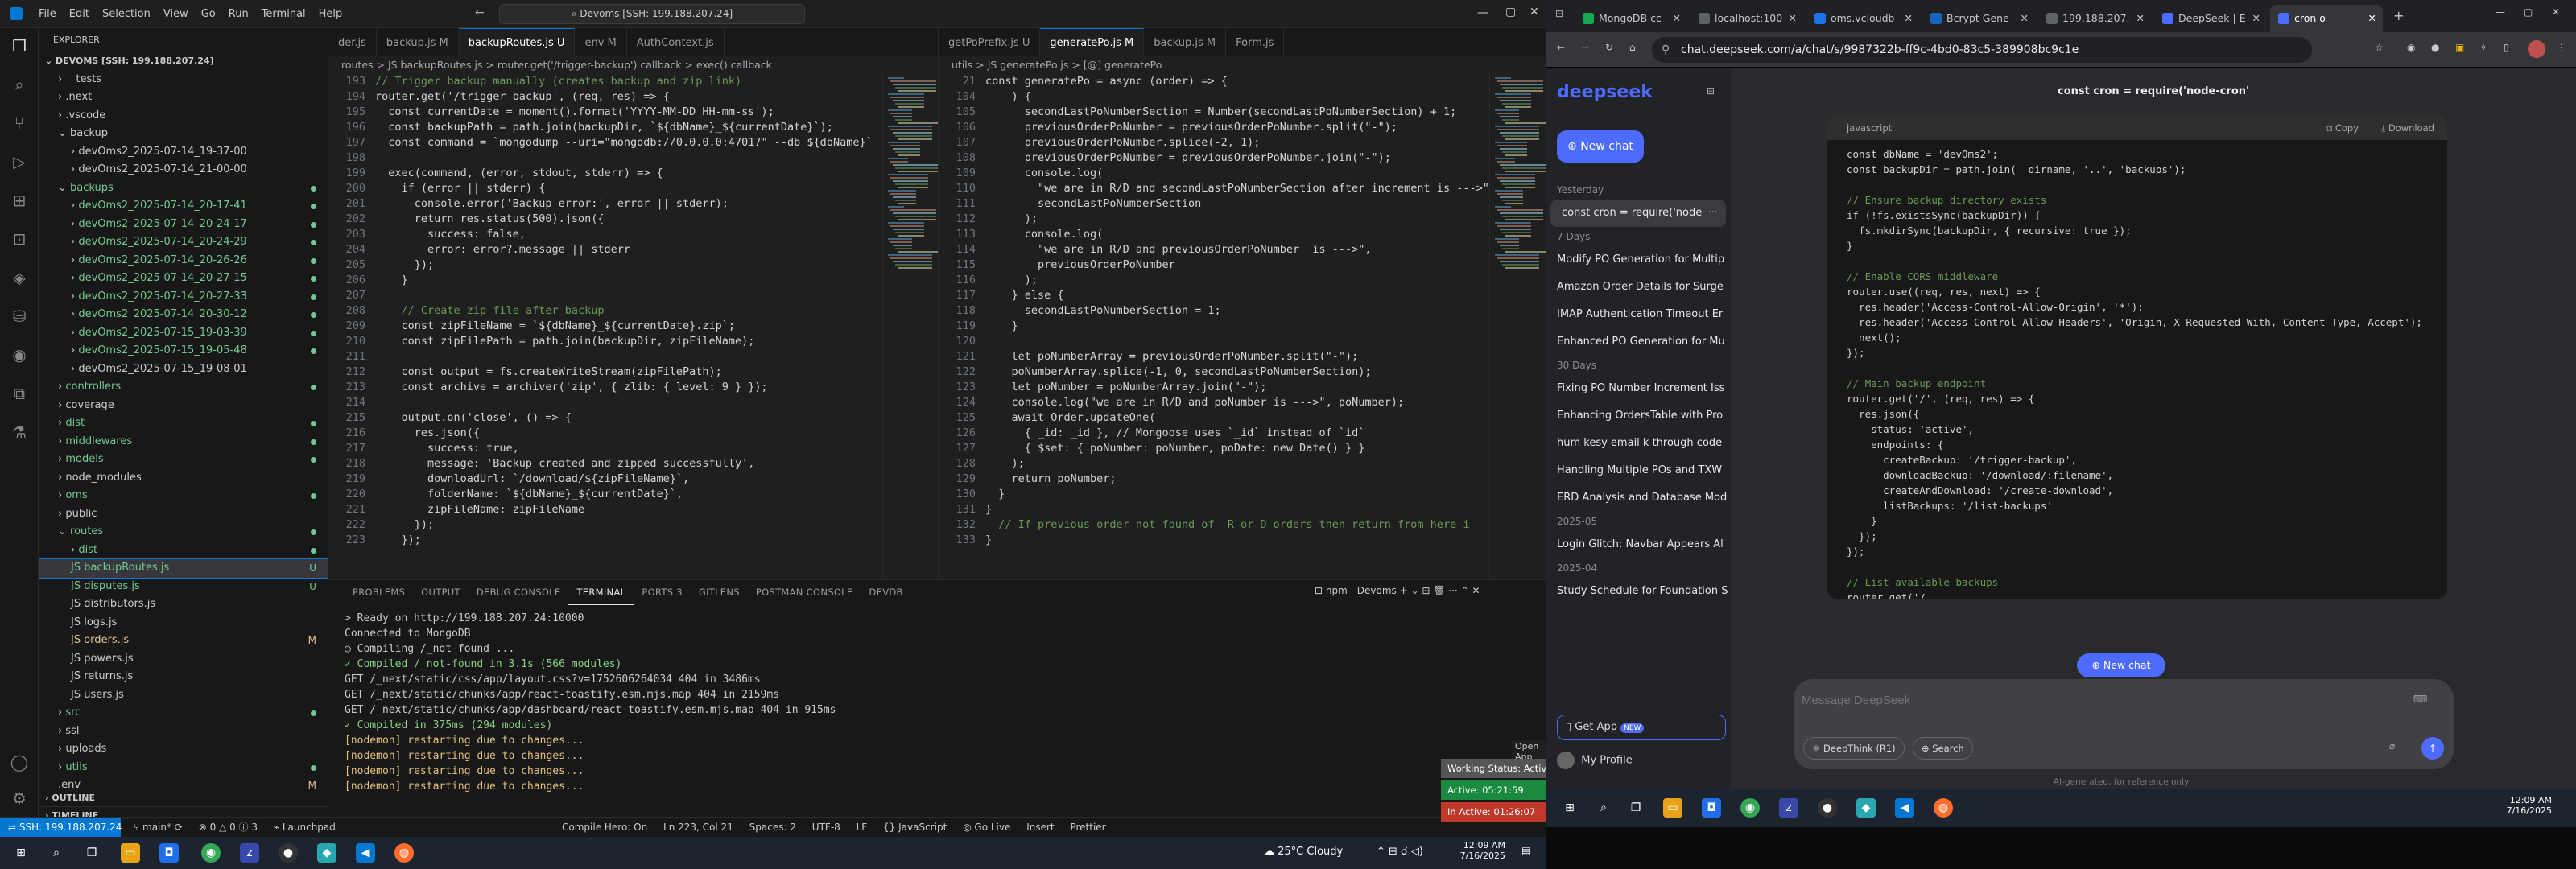 The width and height of the screenshot is (2576, 869). I want to click on forward-icon: →, so click(1585, 47).